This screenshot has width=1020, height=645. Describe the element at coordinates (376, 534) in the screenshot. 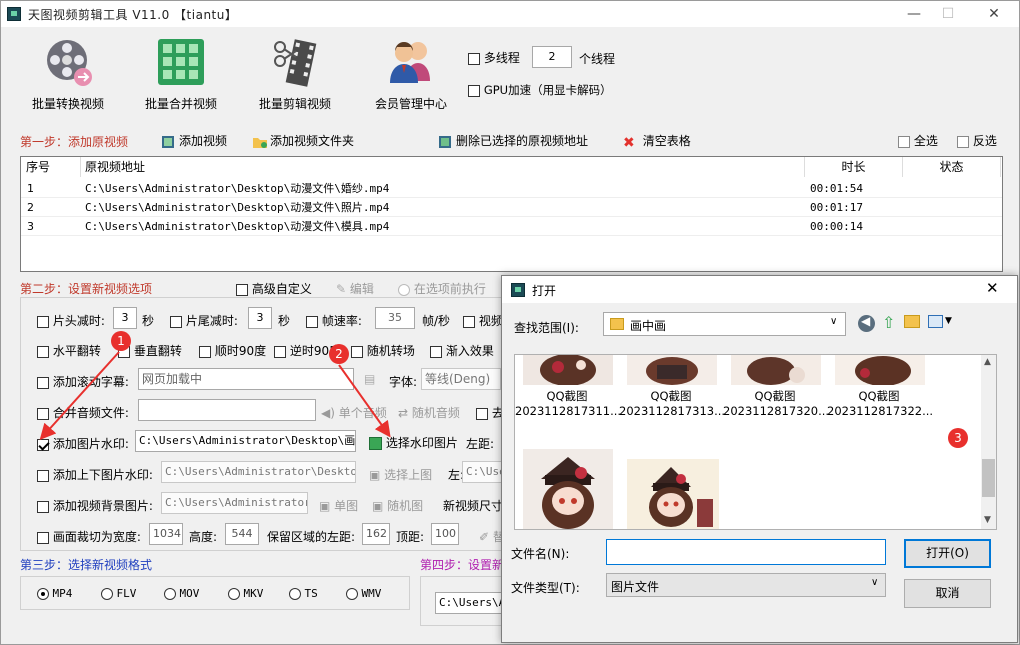

I see `keep-left-input: 162` at that location.